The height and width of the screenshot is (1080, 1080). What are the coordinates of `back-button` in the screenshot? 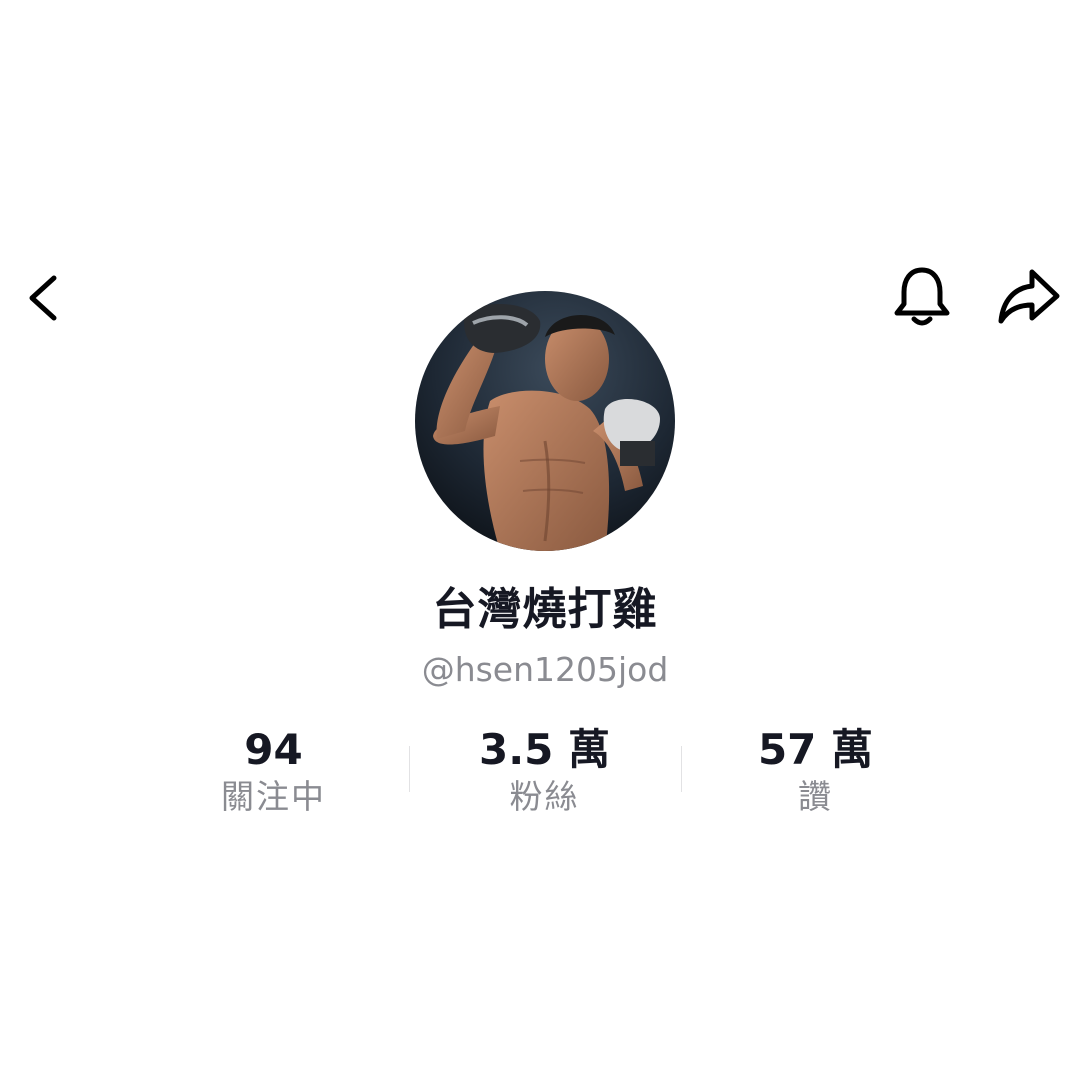 It's located at (44, 298).